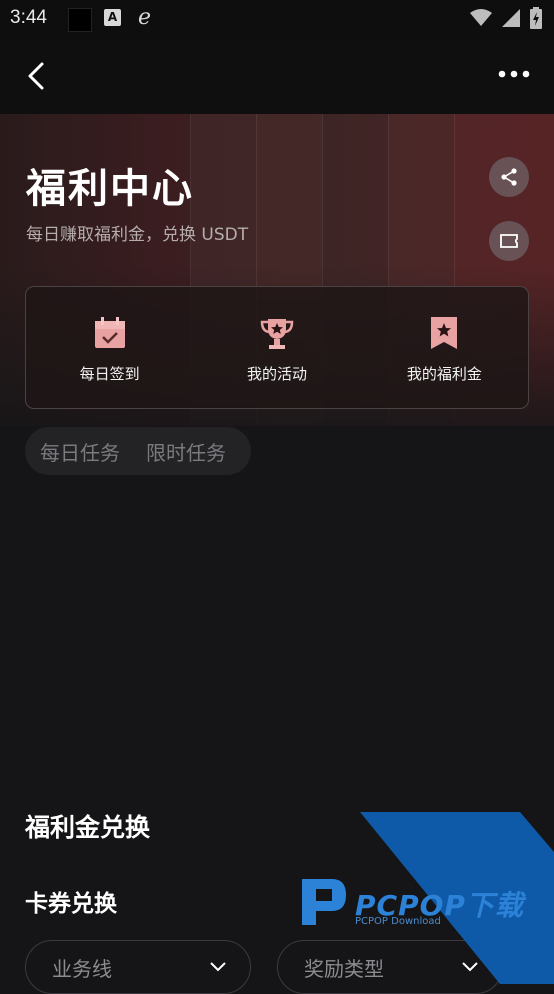 The height and width of the screenshot is (994, 554). I want to click on my-welfare-label: 我的福利金, so click(444, 374).